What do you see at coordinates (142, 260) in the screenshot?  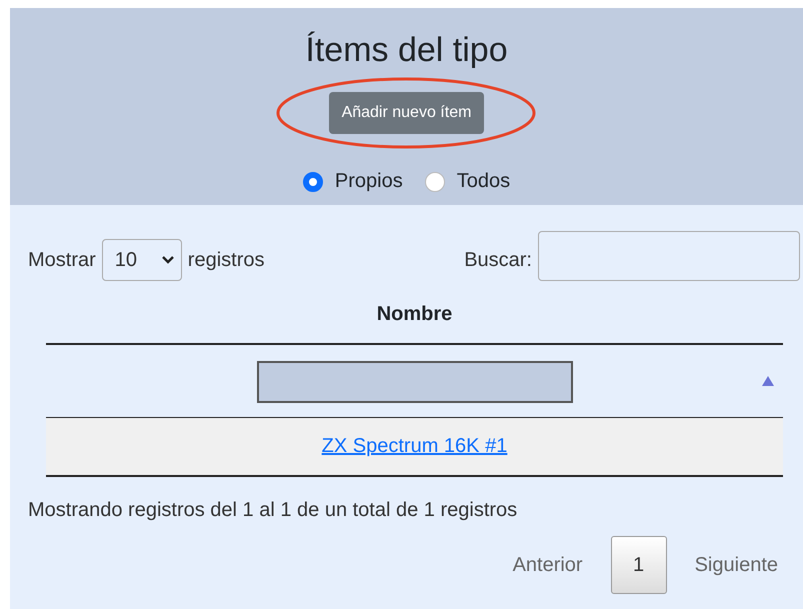 I see `length-select: 10` at bounding box center [142, 260].